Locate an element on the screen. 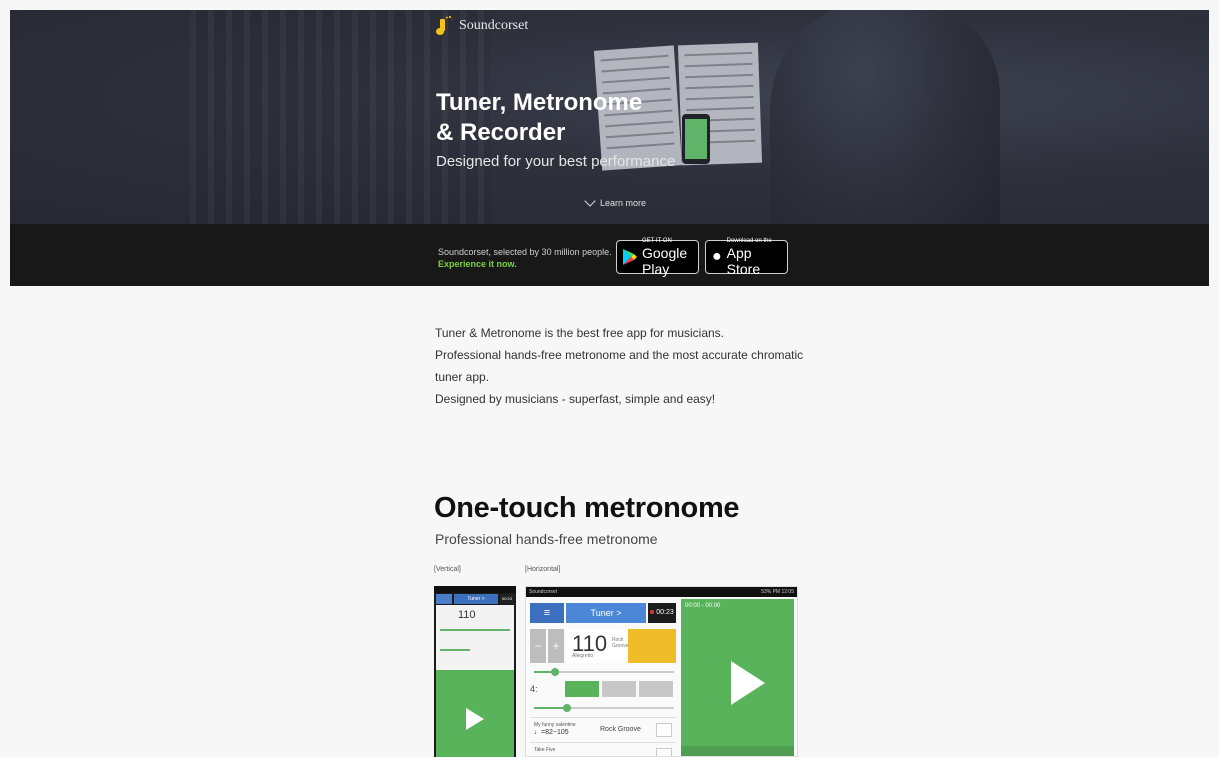 The height and width of the screenshot is (757, 1219). status-app-name: Soundcorset is located at coordinates (543, 592).